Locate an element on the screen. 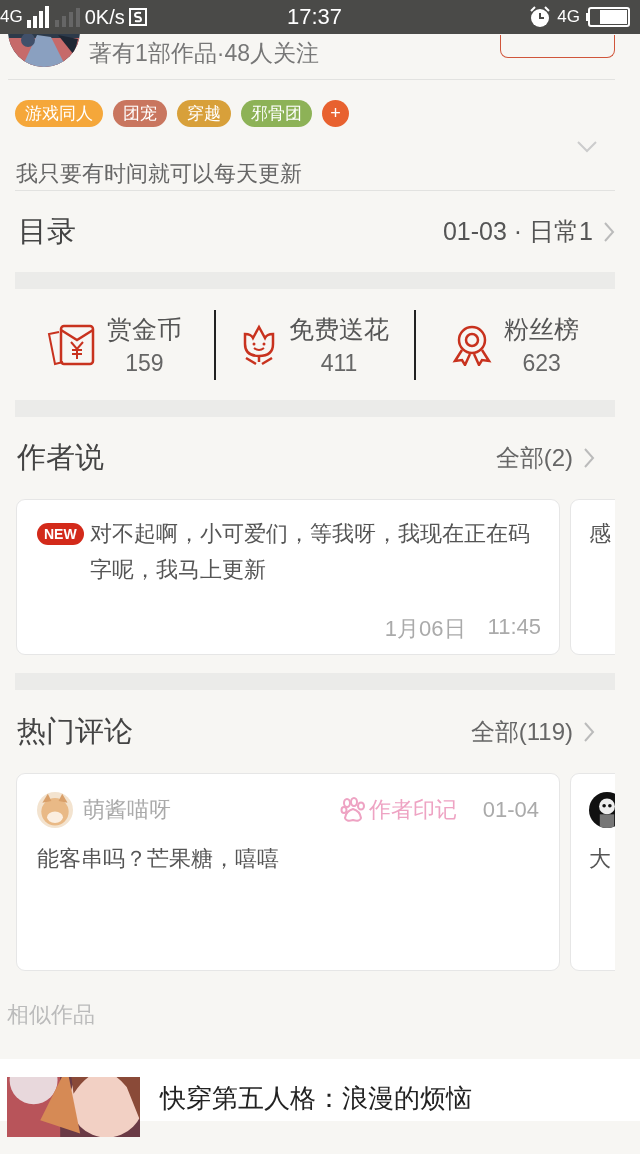 Image resolution: width=640 pixels, height=1154 pixels. section-title: 热门评论 is located at coordinates (75, 731).